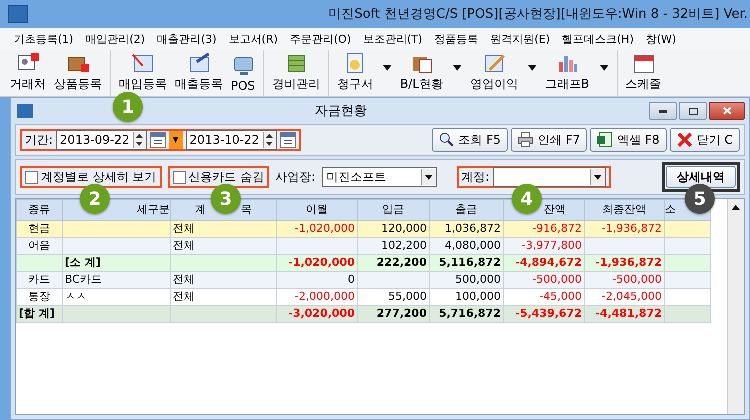 This screenshot has width=750, height=420. Describe the element at coordinates (78, 73) in the screenshot. I see `toolbar-button: 상품등록` at that location.